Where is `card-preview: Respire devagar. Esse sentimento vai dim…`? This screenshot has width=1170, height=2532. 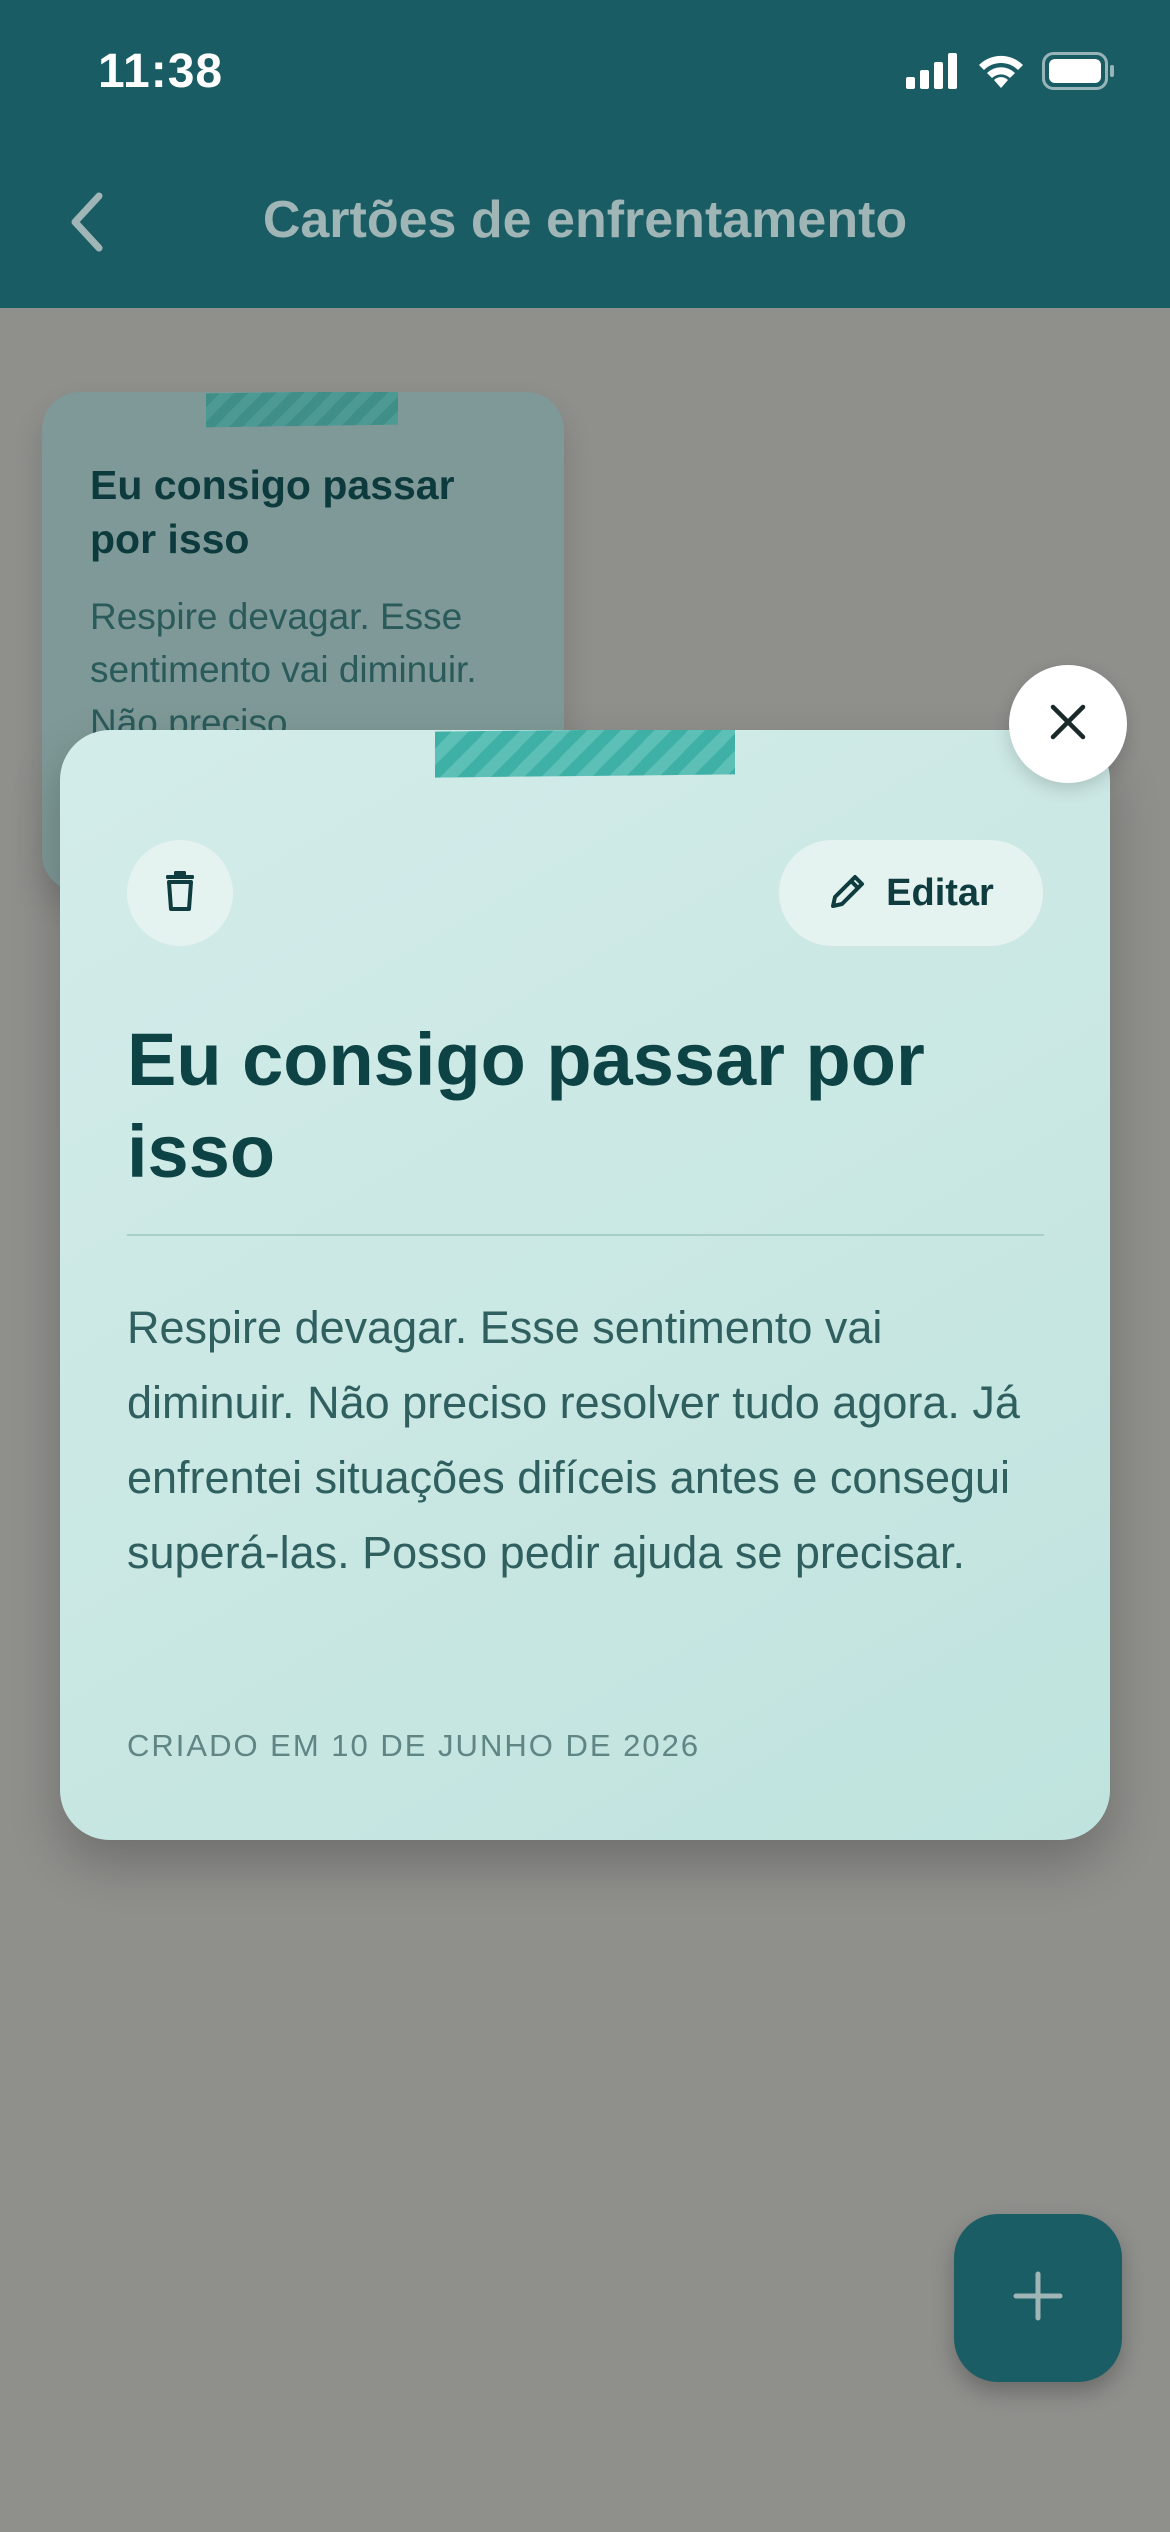
card-preview: Respire devagar. Esse sentimento vai dim… is located at coordinates (283, 669).